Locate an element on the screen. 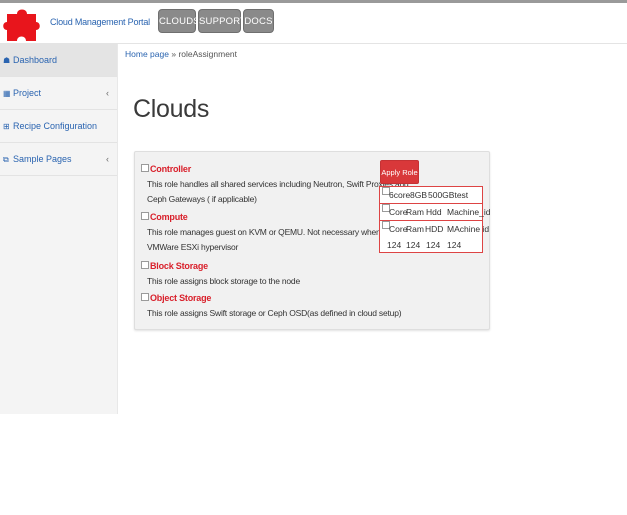 This screenshot has height=515, width=627. hardware-machine-id: Machine_id is located at coordinates (469, 212).